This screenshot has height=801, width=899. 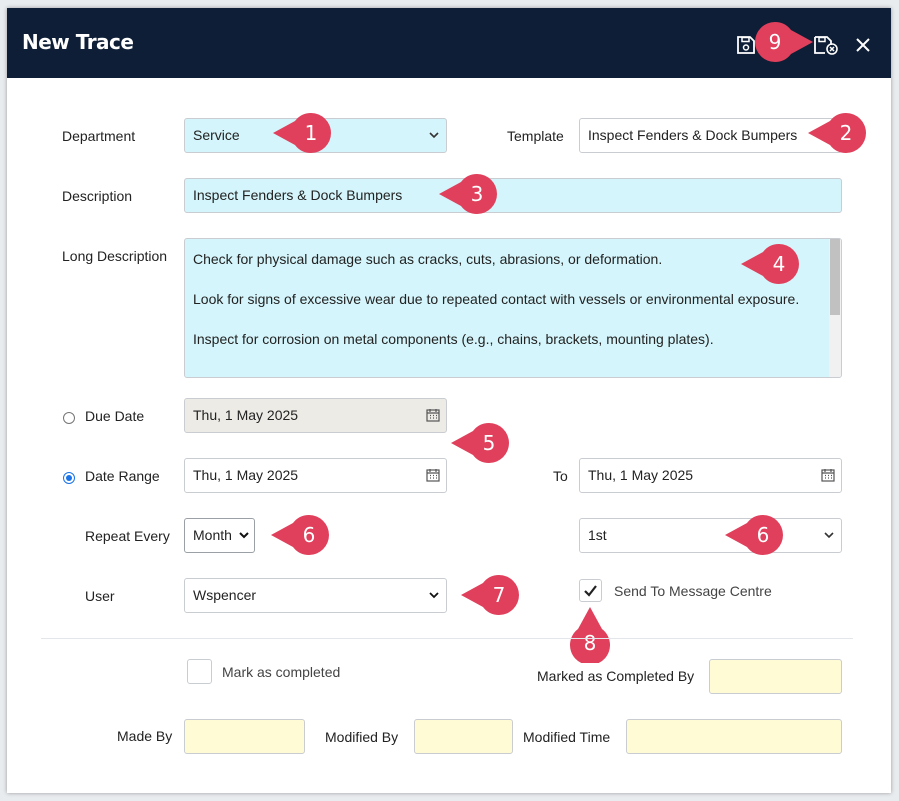 What do you see at coordinates (779, 264) in the screenshot?
I see `marker-number: 4` at bounding box center [779, 264].